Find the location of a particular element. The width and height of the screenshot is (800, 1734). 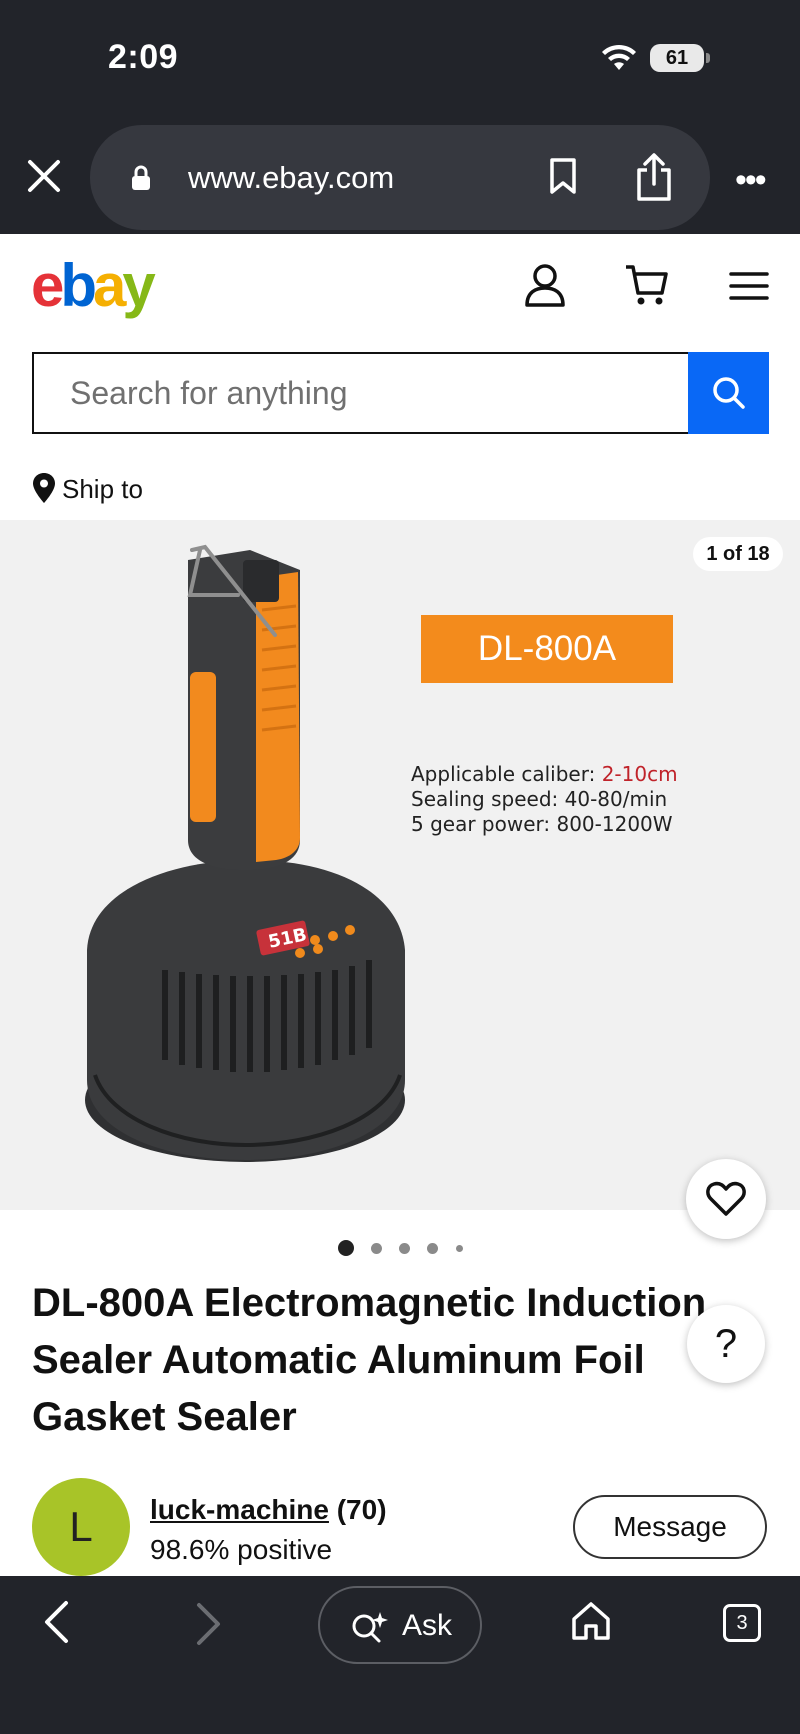

back-icon is located at coordinates (57, 1622).